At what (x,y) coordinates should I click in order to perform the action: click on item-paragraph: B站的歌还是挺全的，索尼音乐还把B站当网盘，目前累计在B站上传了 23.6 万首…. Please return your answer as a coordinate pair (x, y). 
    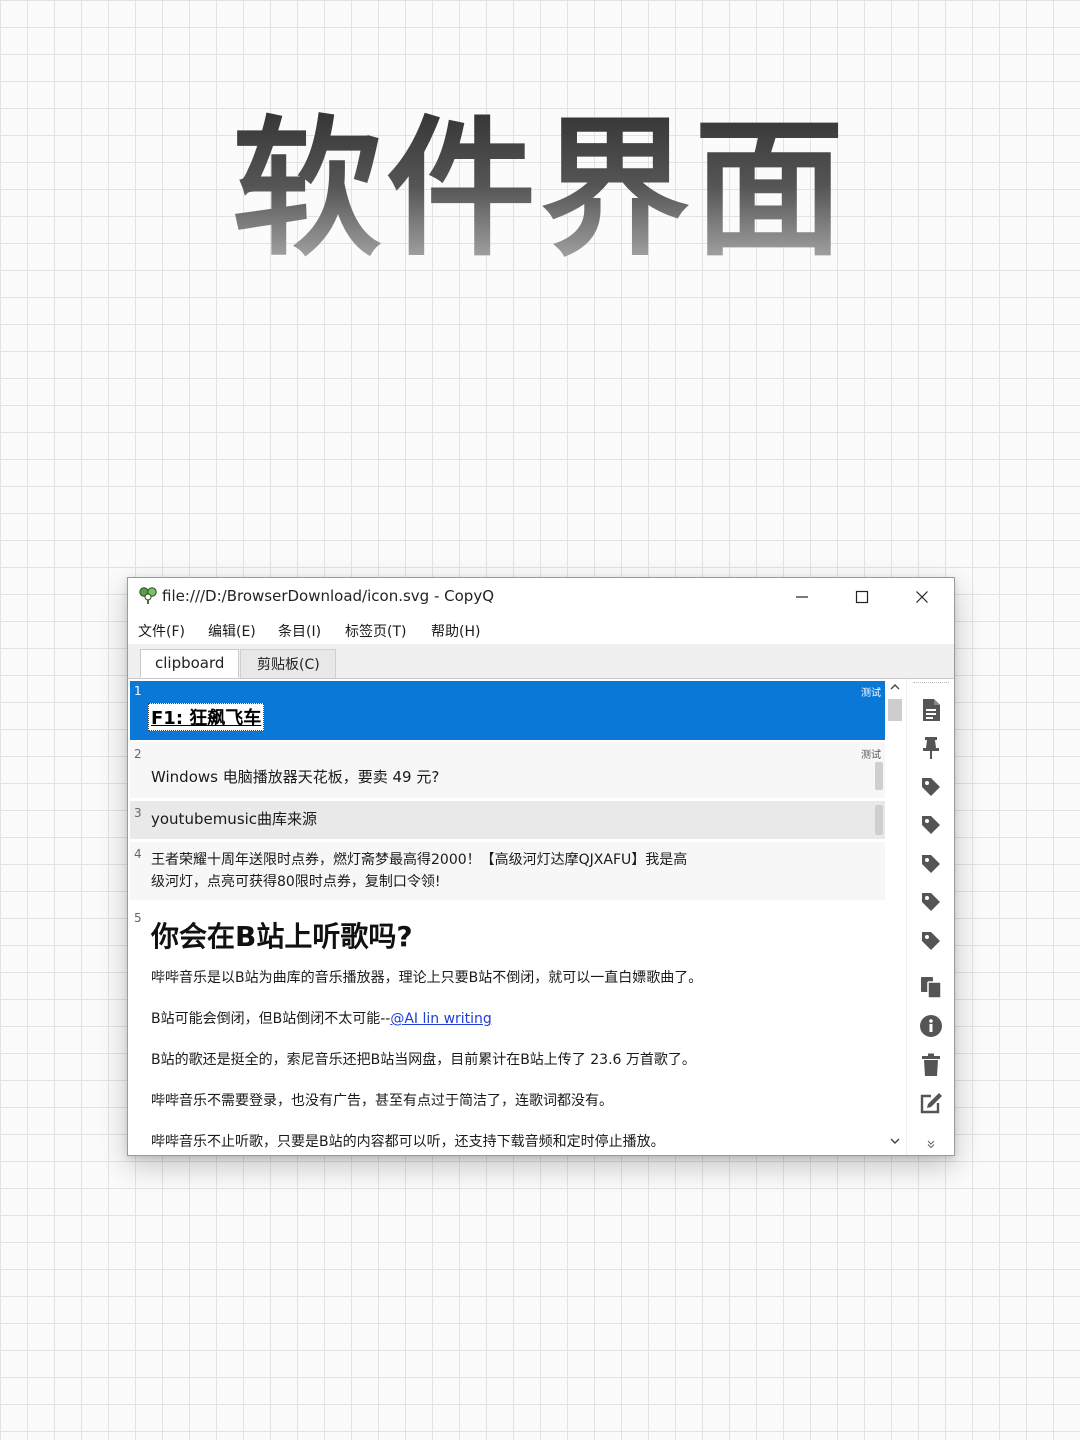
    Looking at the image, I should click on (423, 1060).